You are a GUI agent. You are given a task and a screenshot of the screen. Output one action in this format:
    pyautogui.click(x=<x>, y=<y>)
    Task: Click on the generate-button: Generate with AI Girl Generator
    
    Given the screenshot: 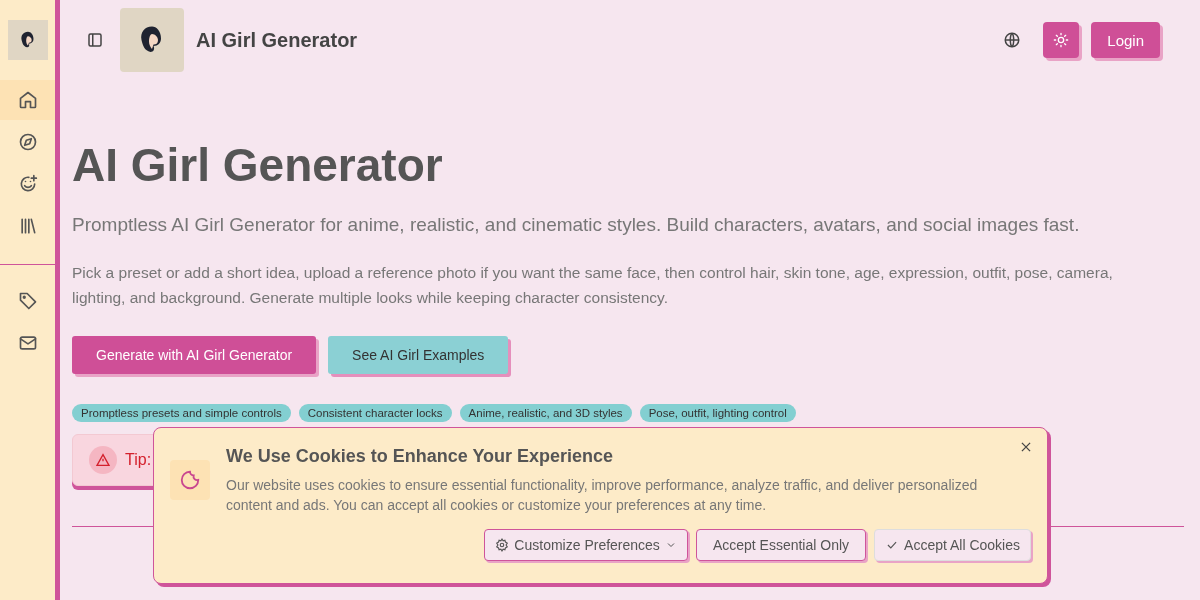 What is the action you would take?
    pyautogui.click(x=194, y=355)
    